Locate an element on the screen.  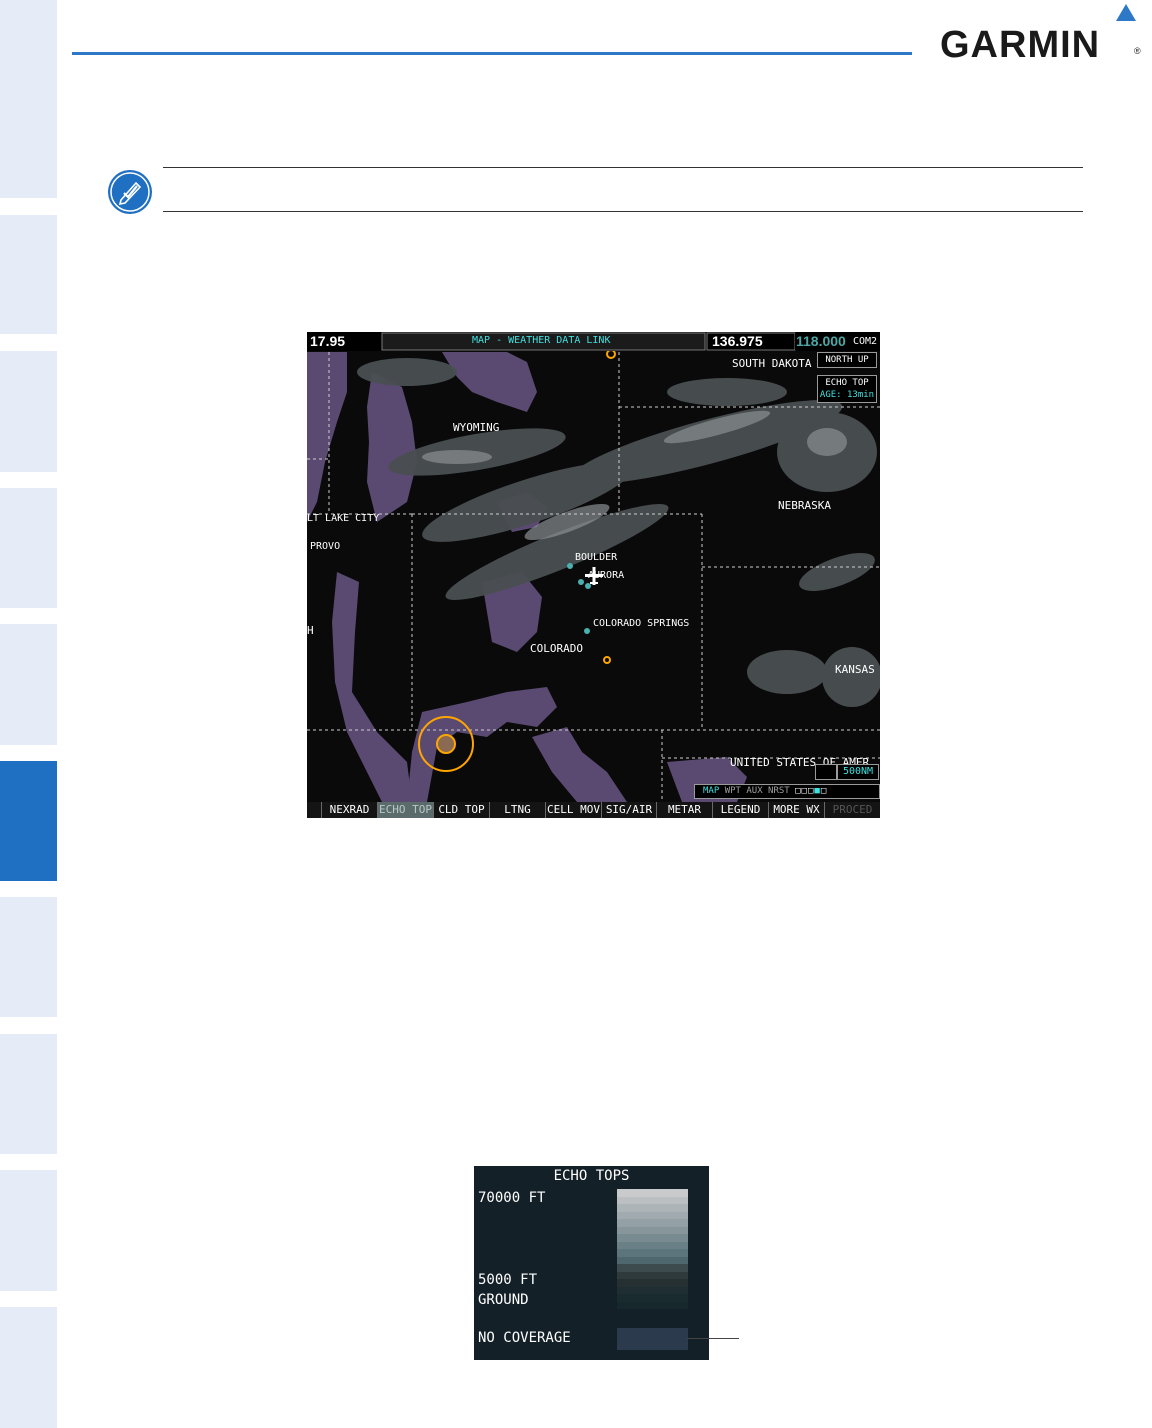
softkey-metar: METAR is located at coordinates (684, 810).